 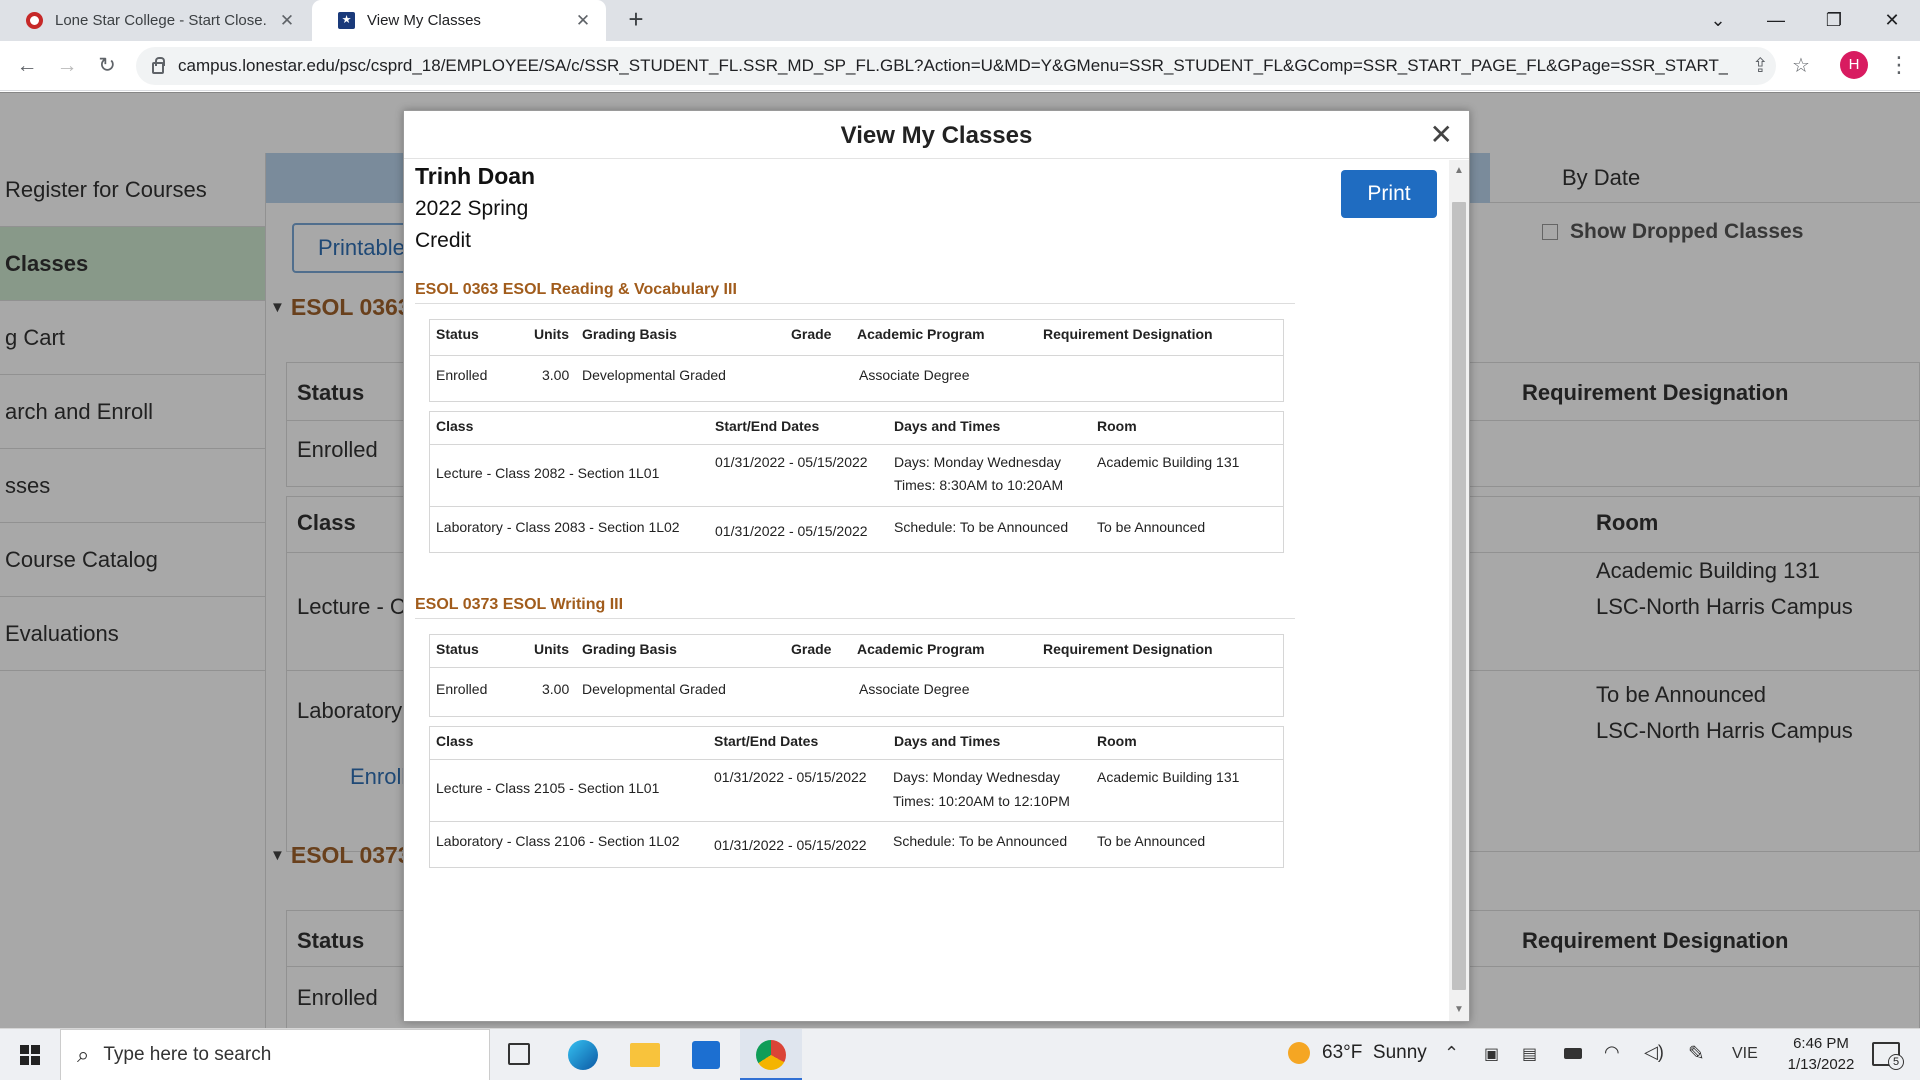 What do you see at coordinates (1374, 1052) in the screenshot?
I see `weather-text: 63°F Sunny` at bounding box center [1374, 1052].